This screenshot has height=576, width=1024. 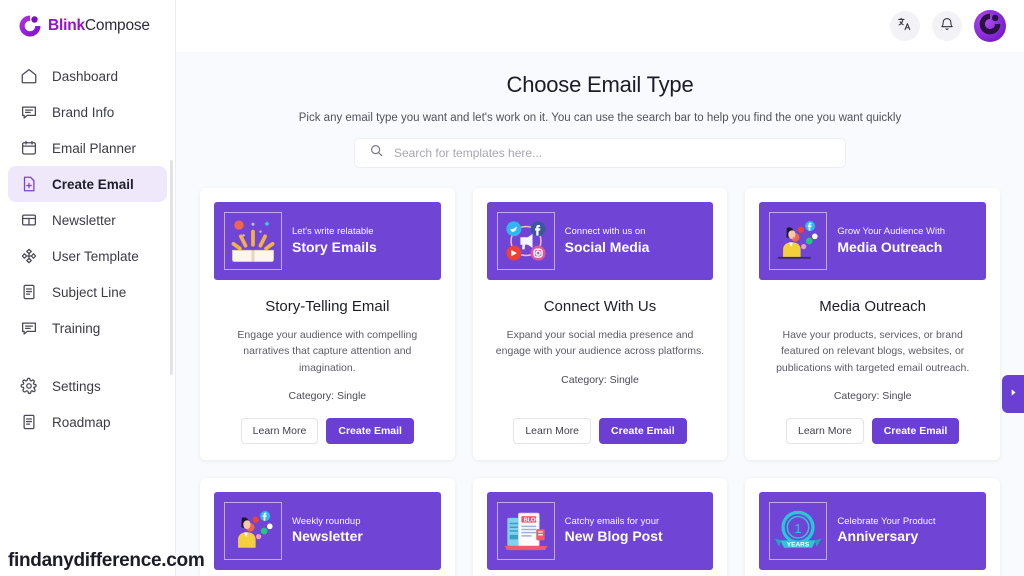 I want to click on expand-right-arrow-icon, so click(x=1013, y=394).